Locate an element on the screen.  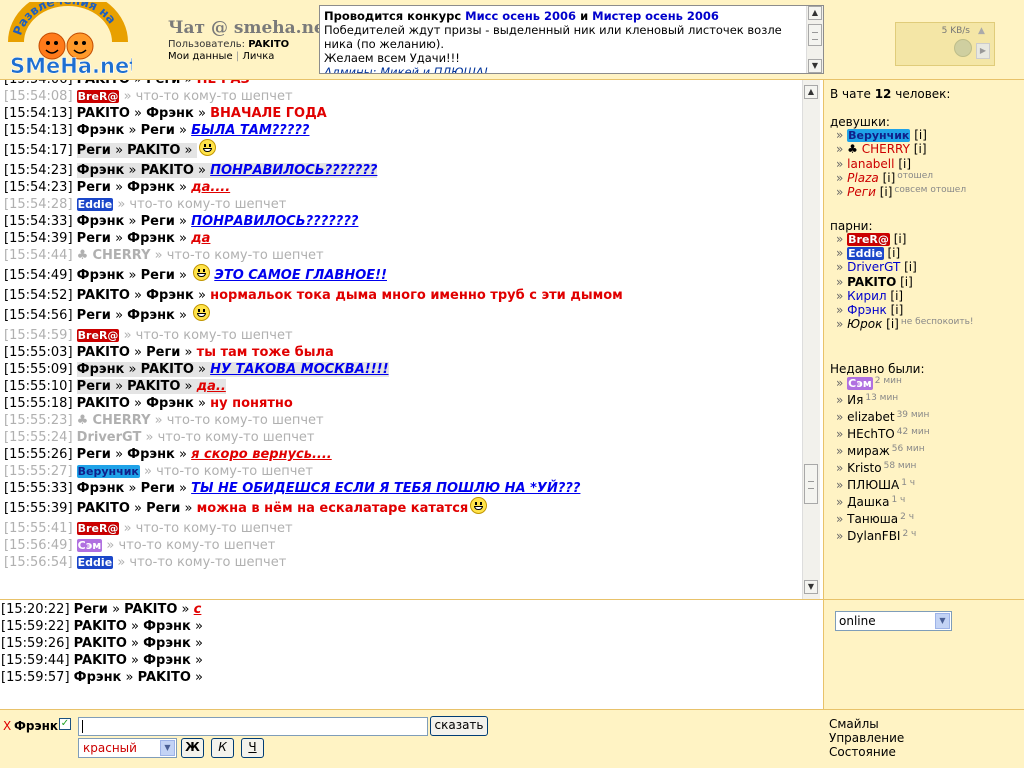
underline-button: Ч is located at coordinates (252, 748).